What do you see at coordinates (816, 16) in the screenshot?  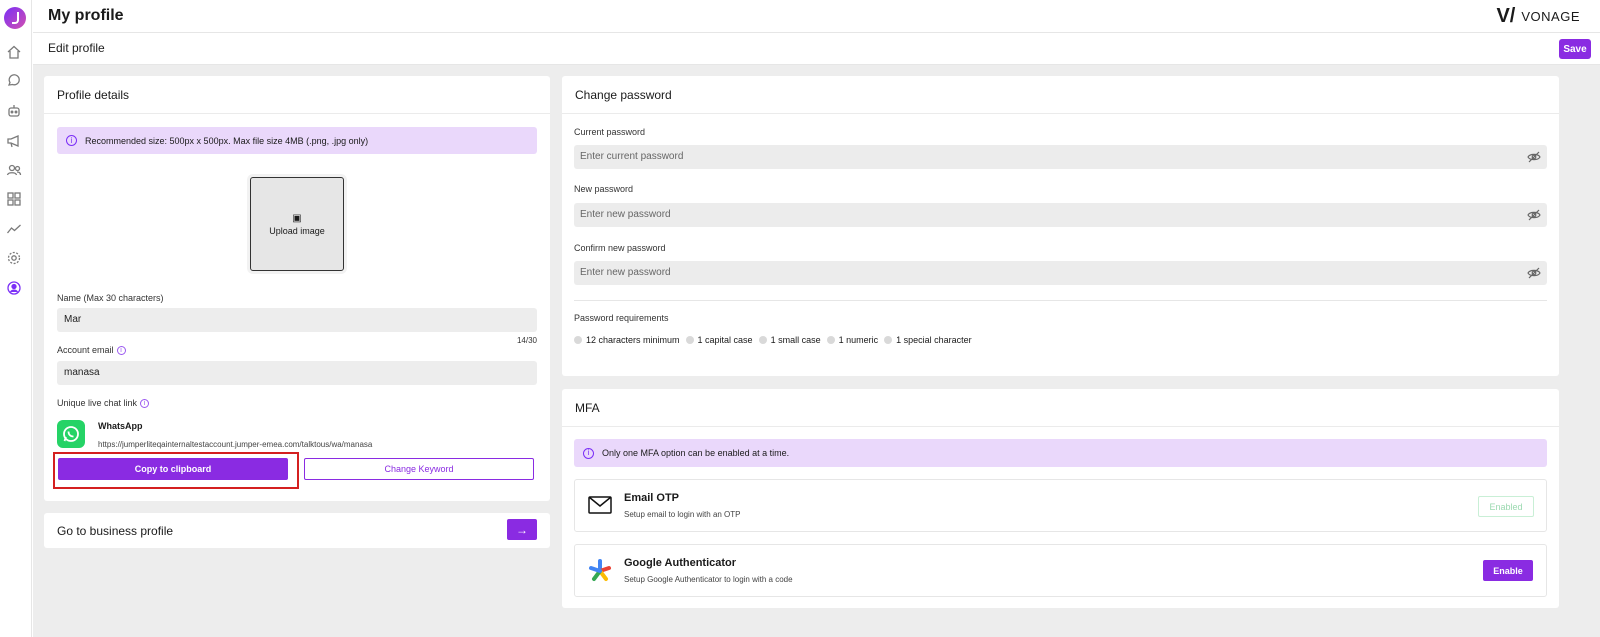 I see `top-header: My profile V/ VONAGE` at bounding box center [816, 16].